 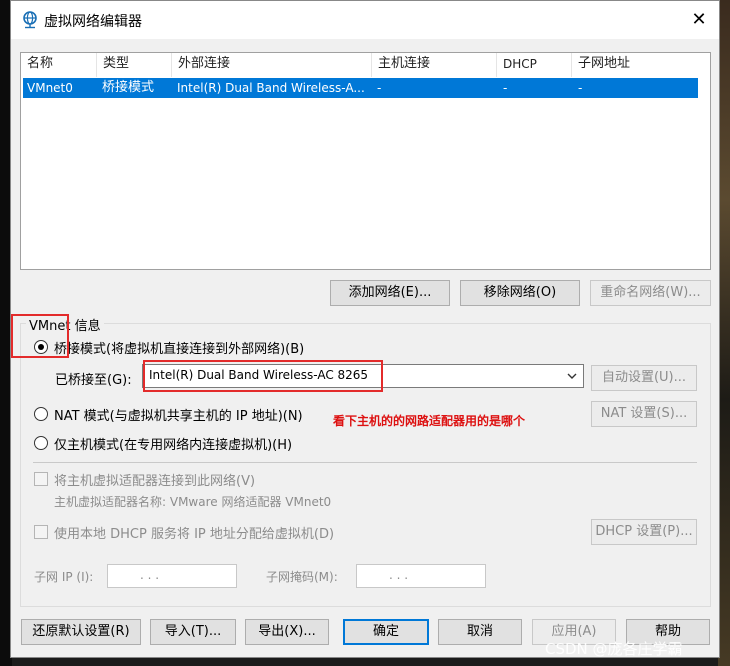 What do you see at coordinates (30, 20) in the screenshot?
I see `network-globe-icon` at bounding box center [30, 20].